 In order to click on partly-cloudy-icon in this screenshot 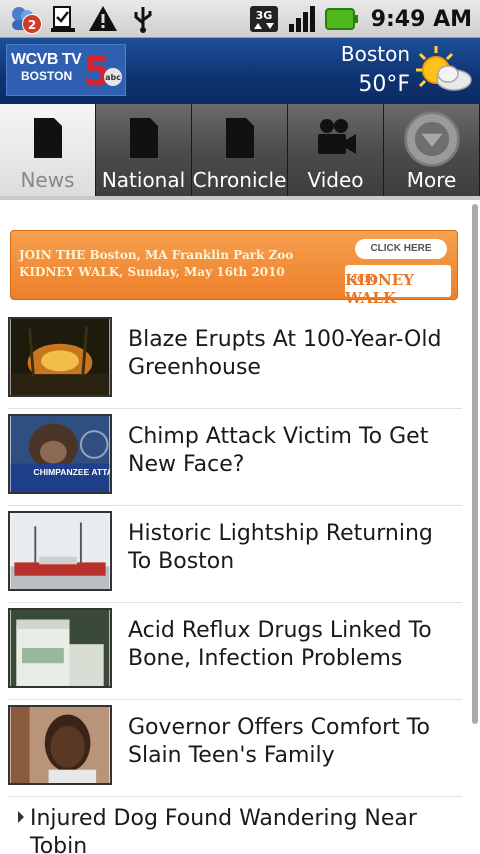, I will do `click(444, 68)`.